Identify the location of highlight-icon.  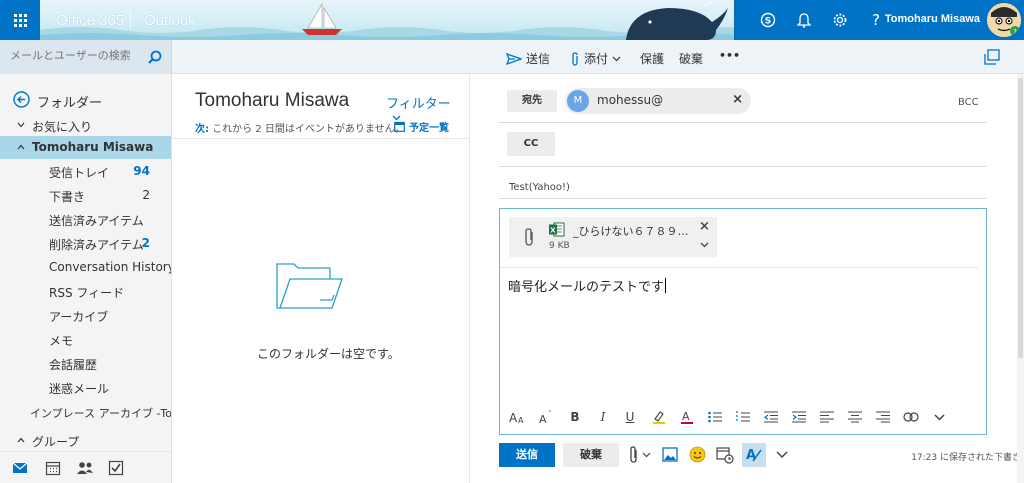
(659, 417).